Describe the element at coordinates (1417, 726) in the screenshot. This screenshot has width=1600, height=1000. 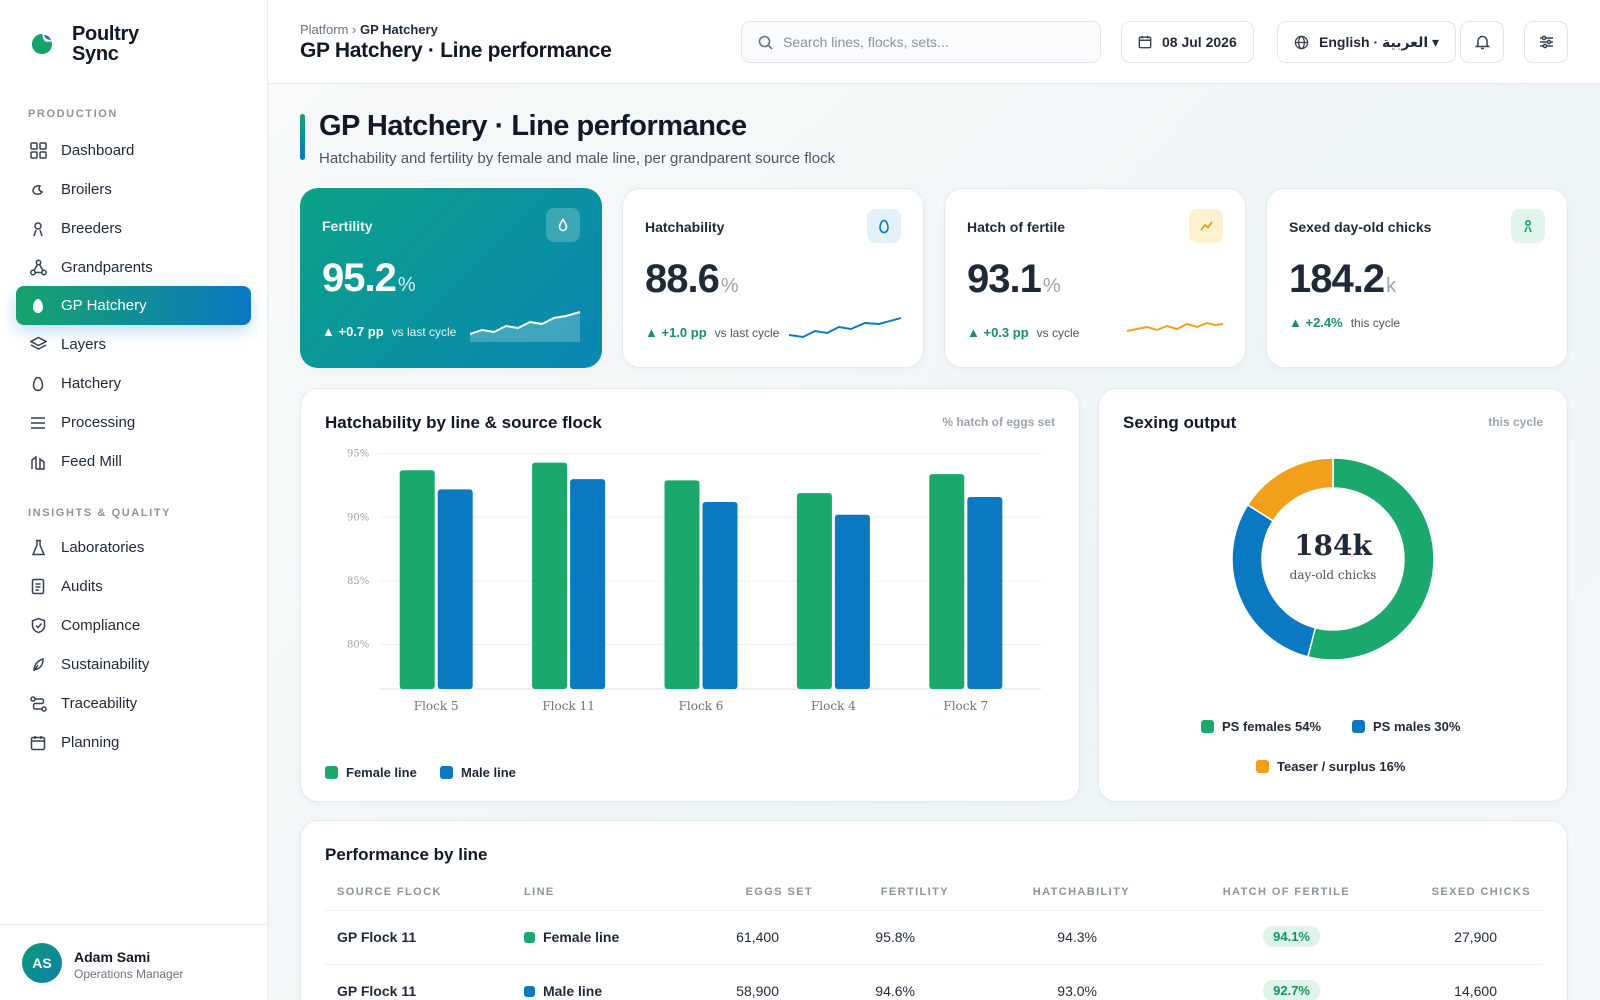
I see `legend-label: PS males 30%` at that location.